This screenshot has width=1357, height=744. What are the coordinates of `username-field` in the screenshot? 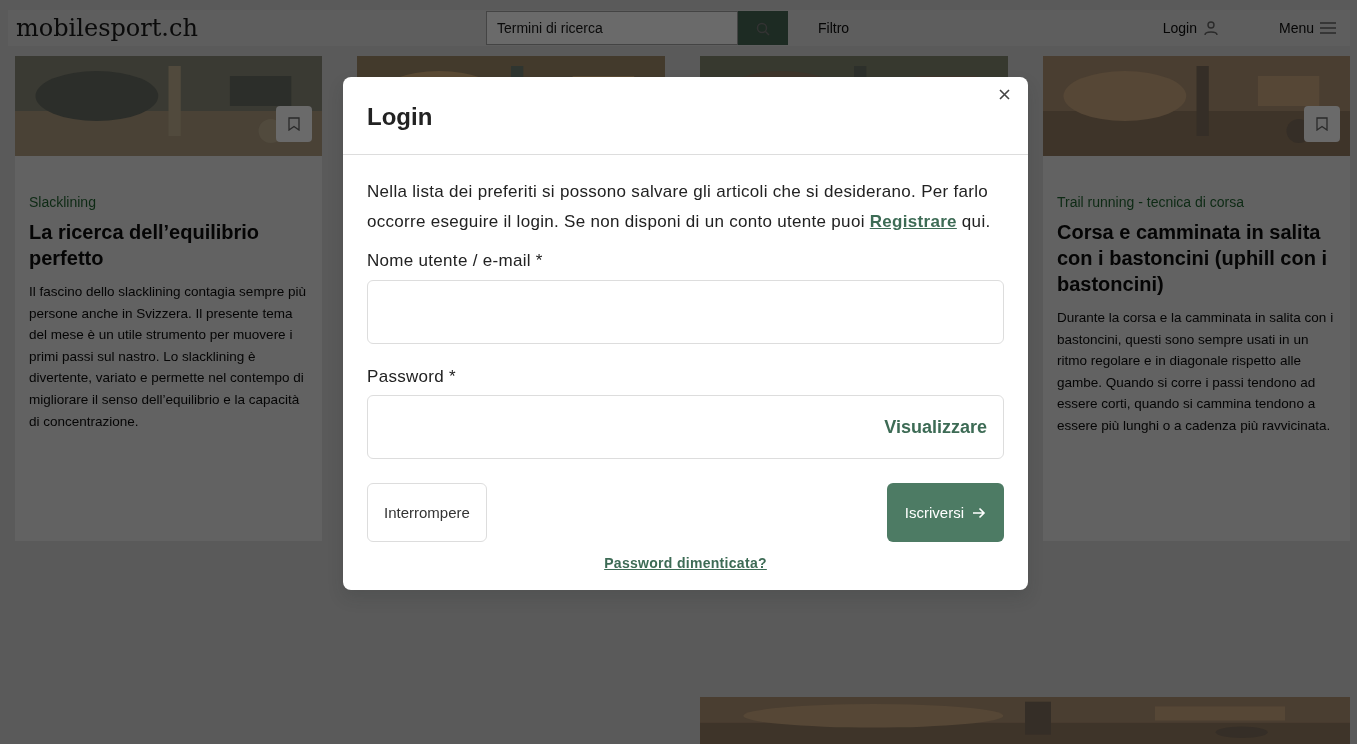 It's located at (685, 311).